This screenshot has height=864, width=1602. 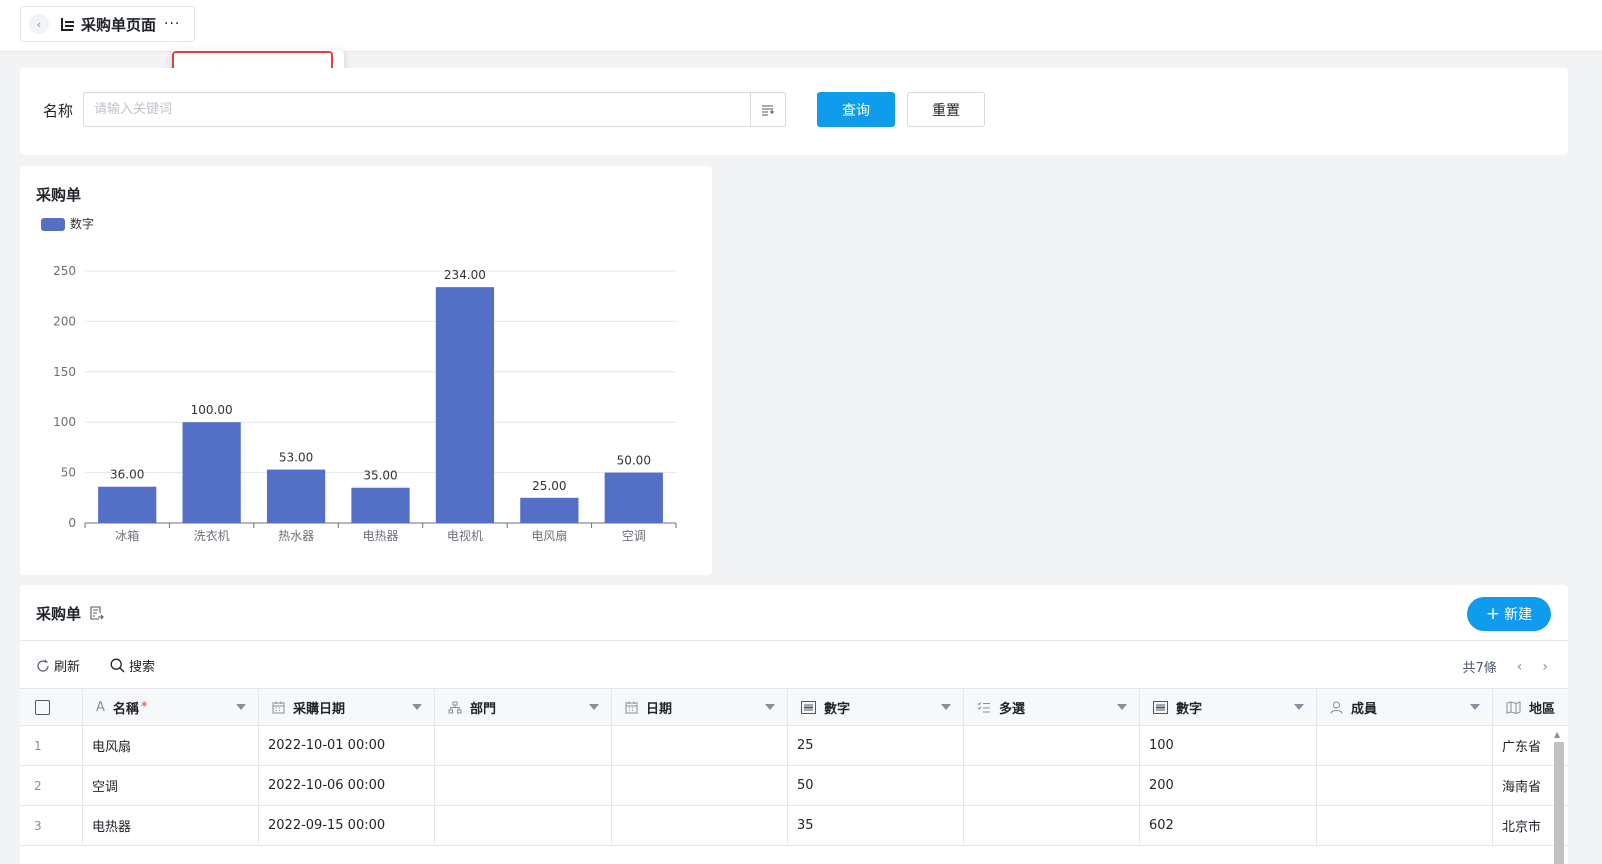 What do you see at coordinates (51, 745) in the screenshot?
I see `row-index: 1` at bounding box center [51, 745].